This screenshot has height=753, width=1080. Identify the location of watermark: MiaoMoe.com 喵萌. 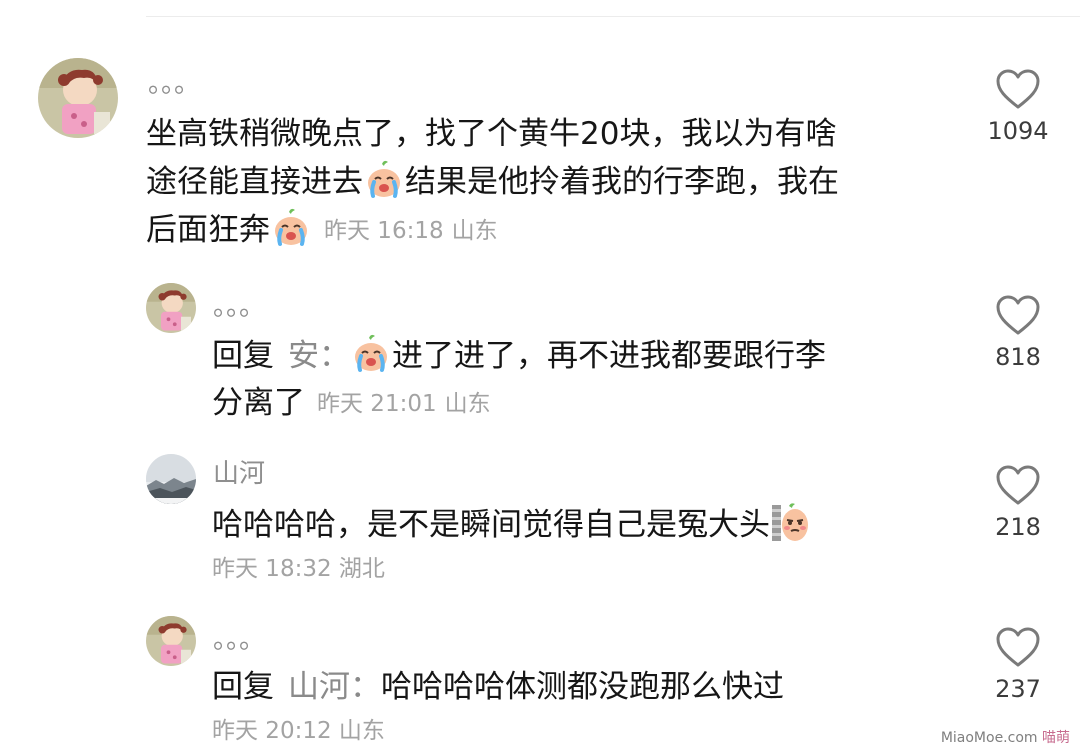
(1005, 737).